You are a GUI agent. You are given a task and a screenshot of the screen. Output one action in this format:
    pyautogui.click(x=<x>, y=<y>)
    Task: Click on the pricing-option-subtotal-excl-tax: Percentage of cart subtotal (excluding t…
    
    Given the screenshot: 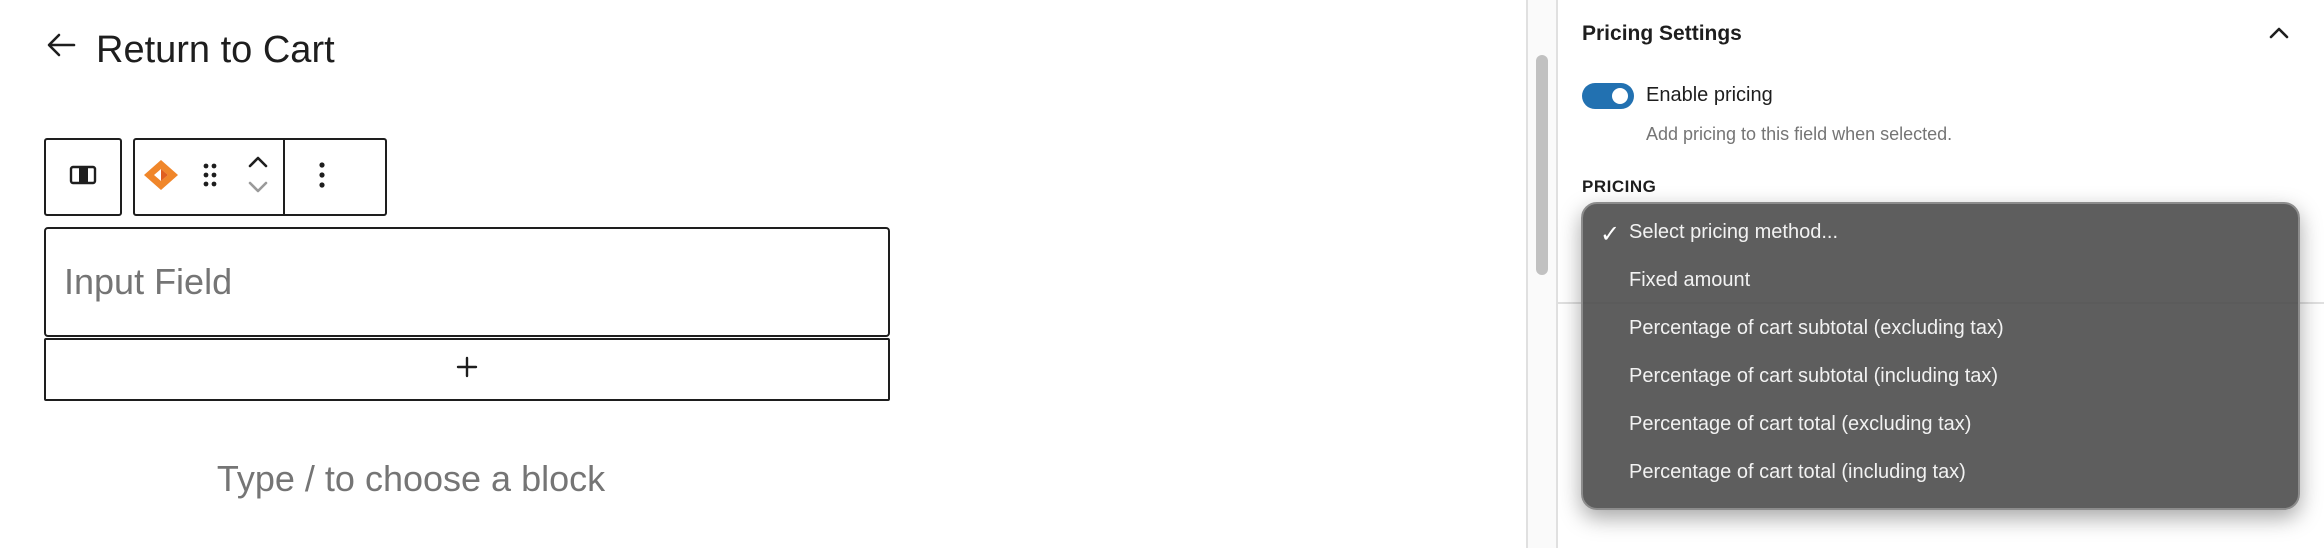 What is the action you would take?
    pyautogui.click(x=1816, y=328)
    